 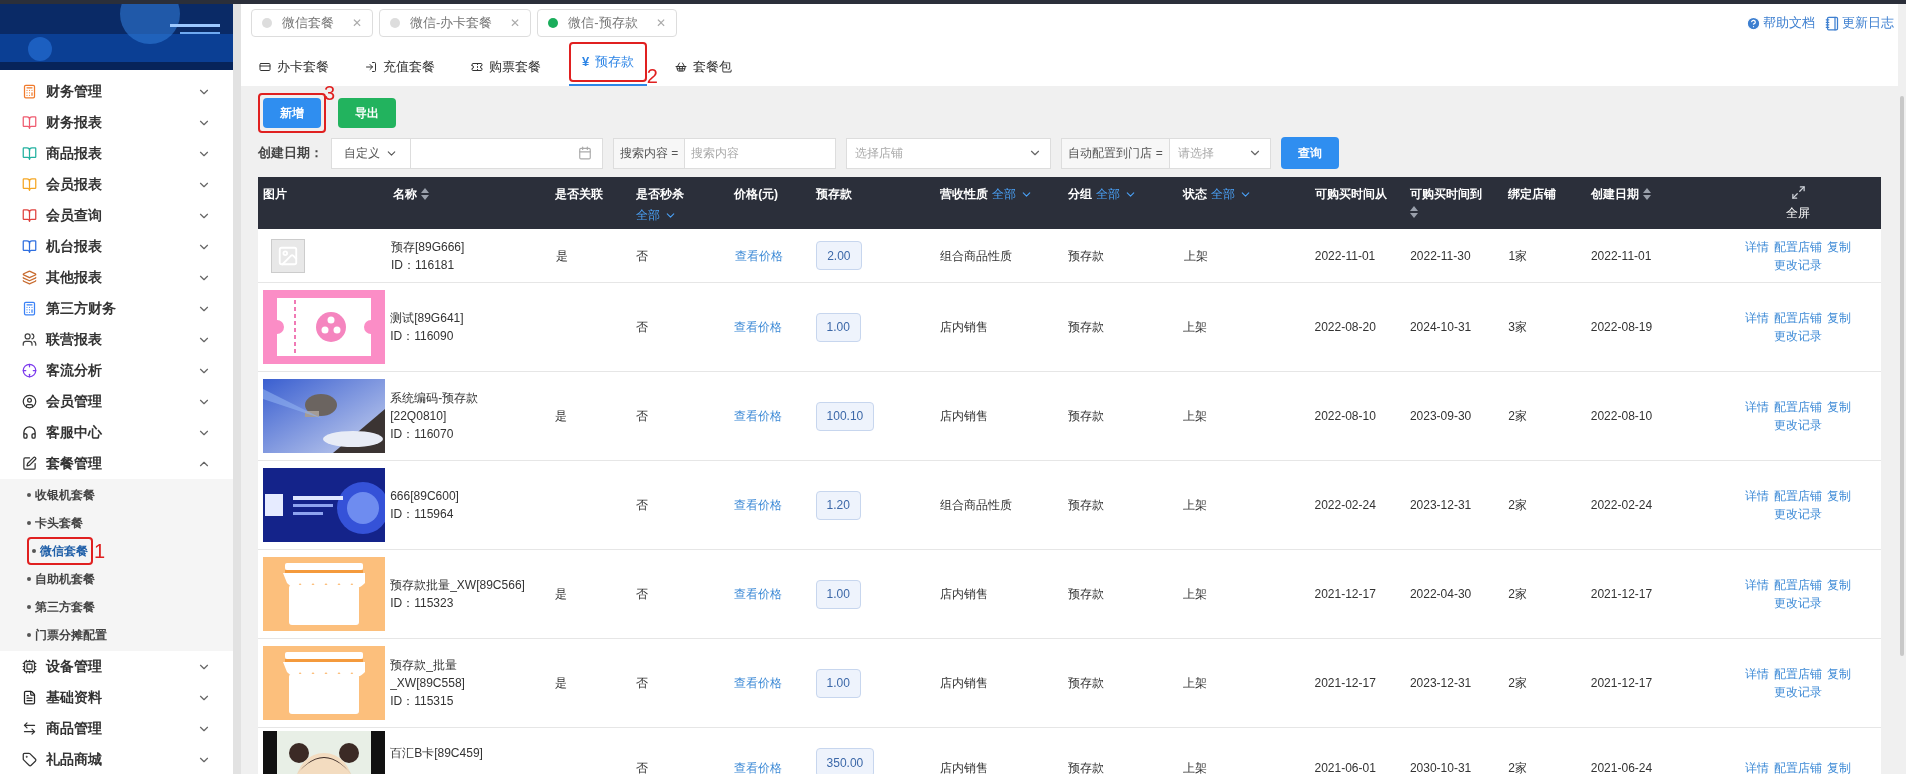 I want to click on sub-tab: 套餐包, so click(x=704, y=67).